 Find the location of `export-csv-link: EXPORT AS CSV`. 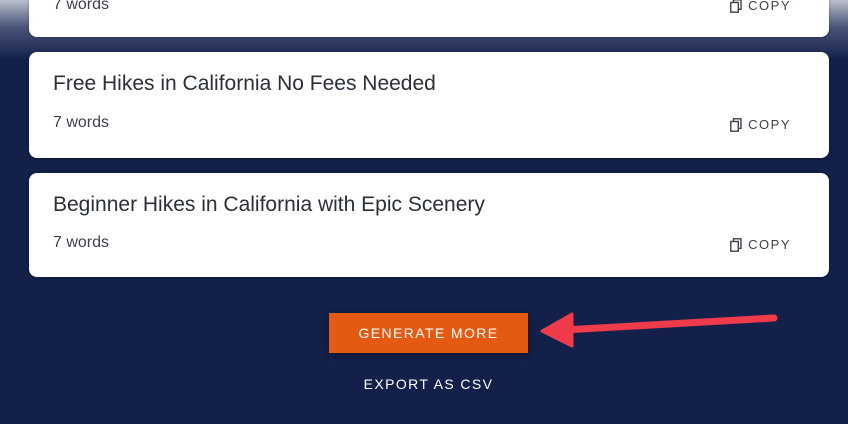

export-csv-link: EXPORT AS CSV is located at coordinates (428, 384).